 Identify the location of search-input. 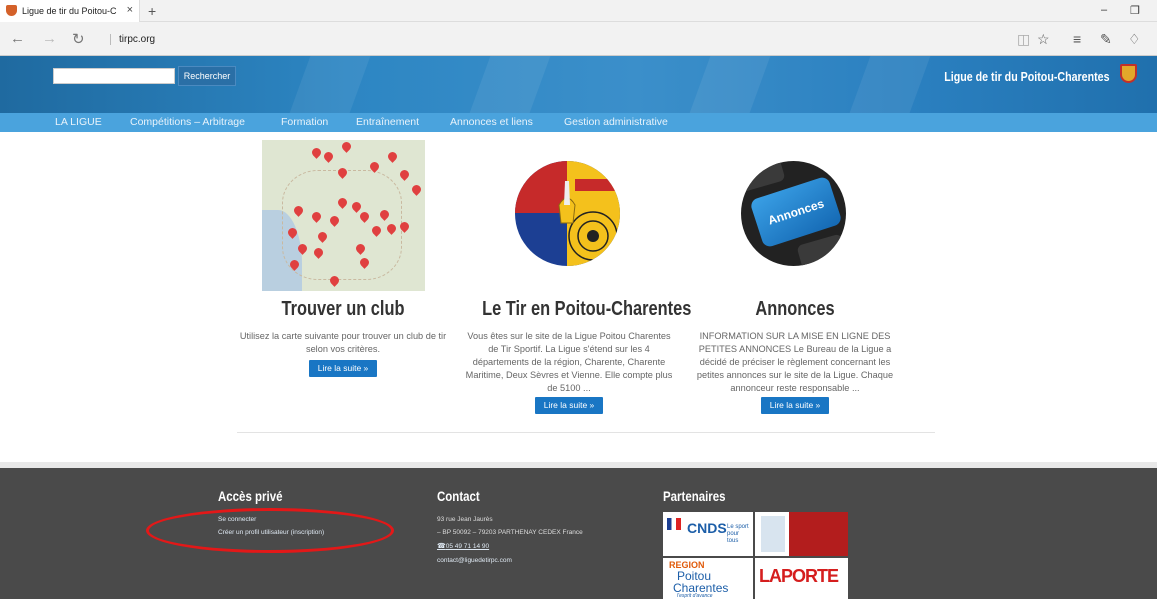
(114, 76).